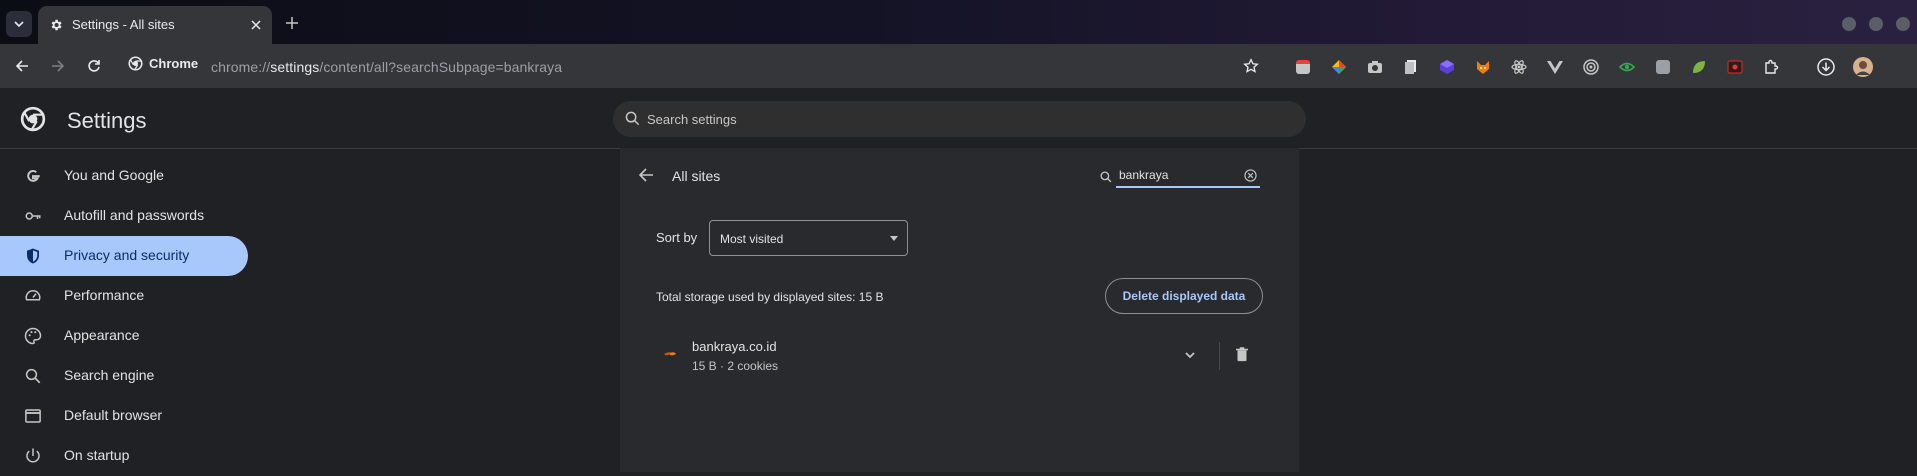 The height and width of the screenshot is (476, 1917). Describe the element at coordinates (123, 24) in the screenshot. I see `tab-title: Settings - All sites` at that location.